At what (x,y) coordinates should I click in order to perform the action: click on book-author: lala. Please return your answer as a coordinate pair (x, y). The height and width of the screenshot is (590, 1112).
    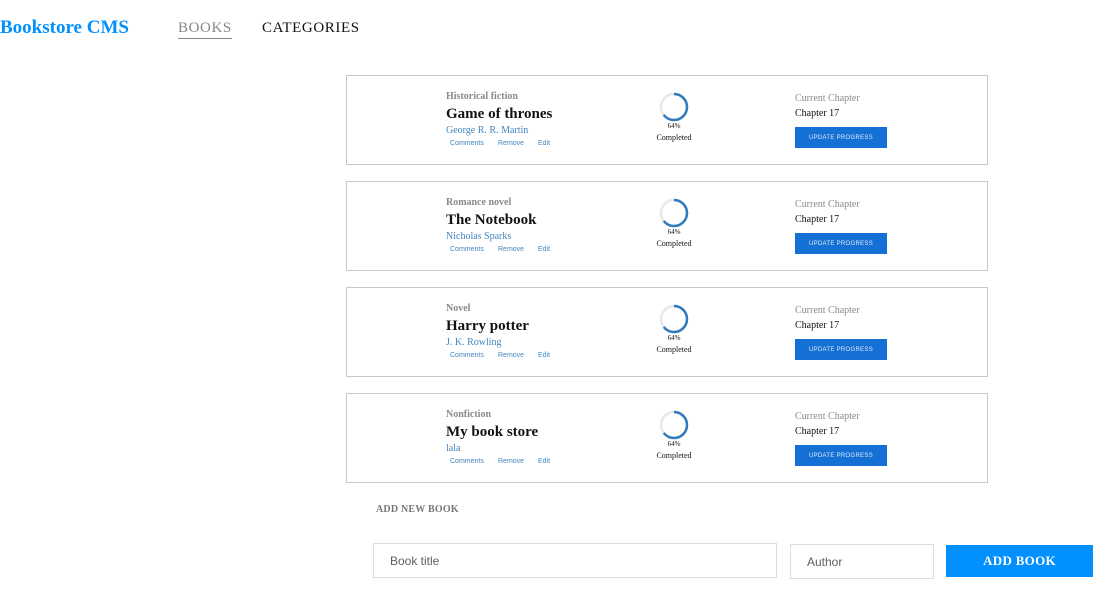
    Looking at the image, I should click on (453, 448).